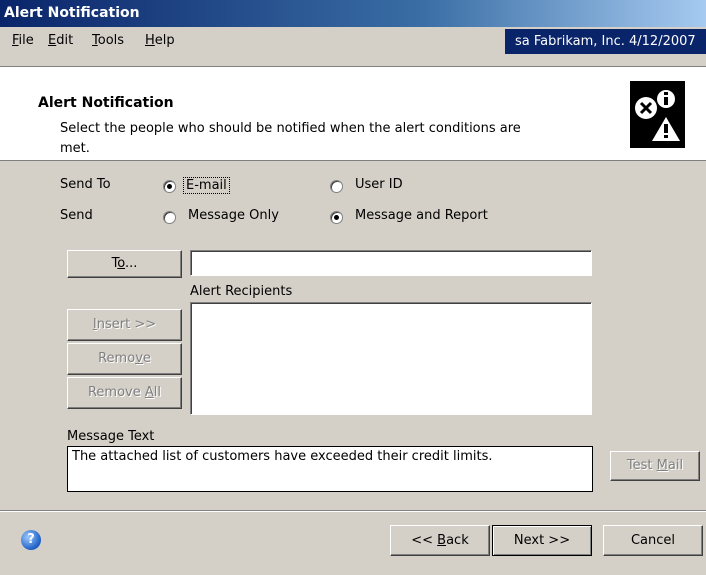 The height and width of the screenshot is (575, 706). What do you see at coordinates (60, 40) in the screenshot?
I see `menu-edit: Edit` at bounding box center [60, 40].